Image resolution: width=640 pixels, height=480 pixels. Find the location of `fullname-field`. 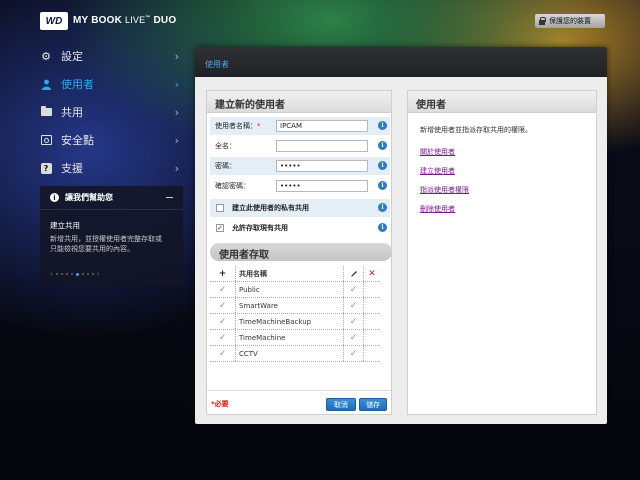

fullname-field is located at coordinates (322, 146).